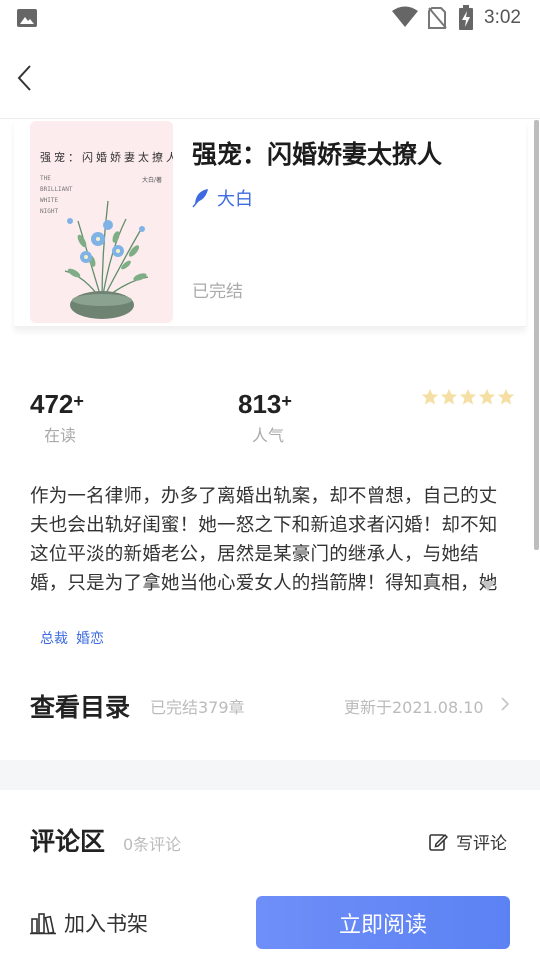 This screenshot has height=960, width=540. What do you see at coordinates (24, 78) in the screenshot?
I see `chevron-left-icon` at bounding box center [24, 78].